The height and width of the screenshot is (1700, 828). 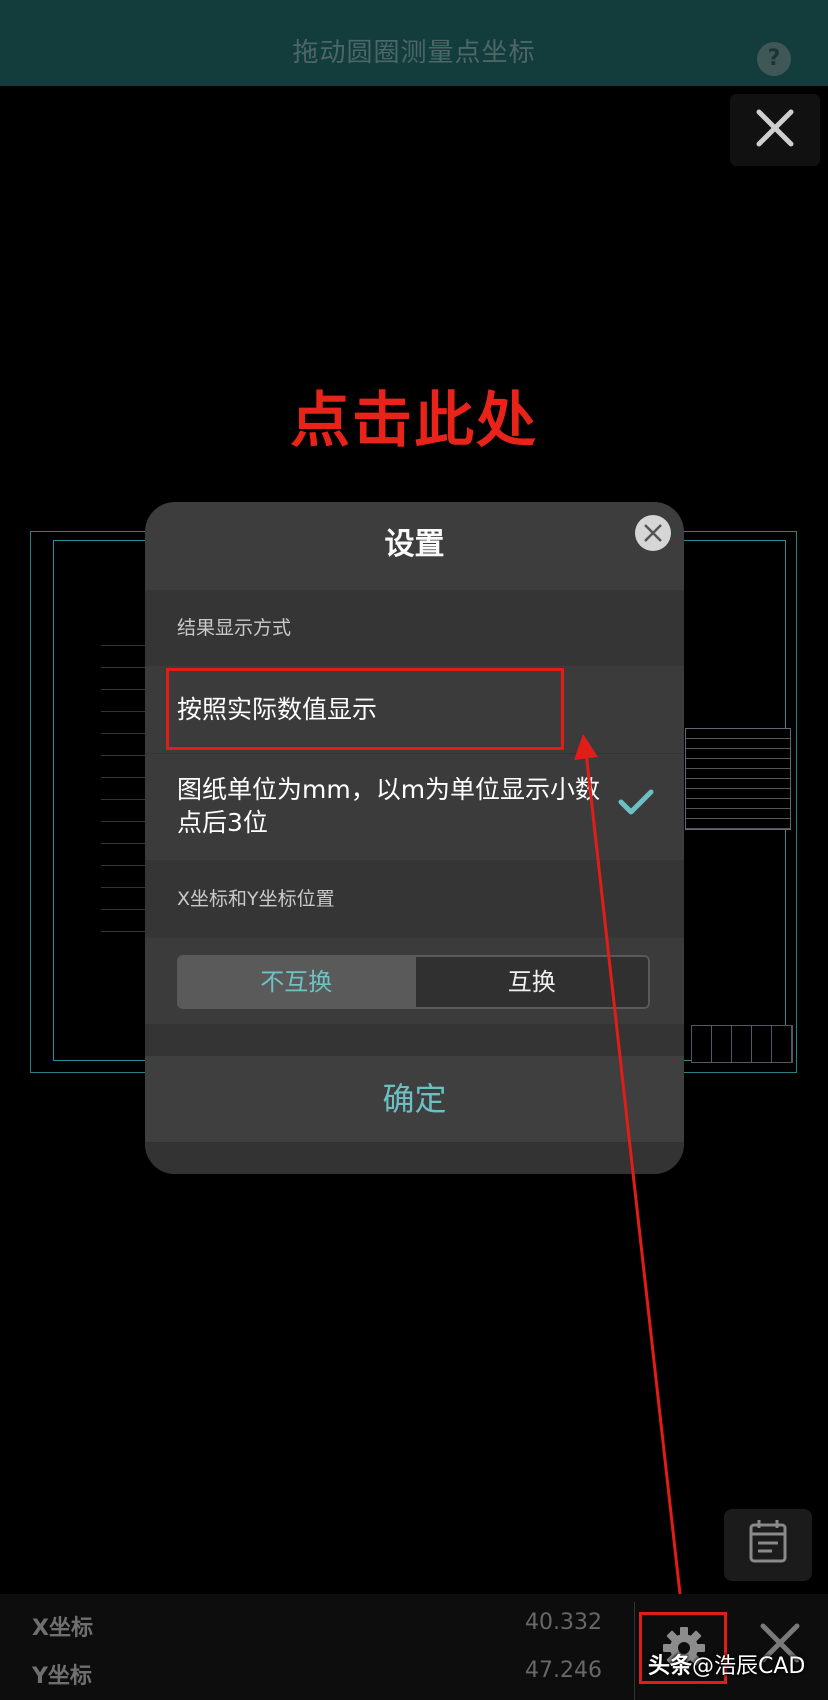 I want to click on notes-button, so click(x=768, y=1545).